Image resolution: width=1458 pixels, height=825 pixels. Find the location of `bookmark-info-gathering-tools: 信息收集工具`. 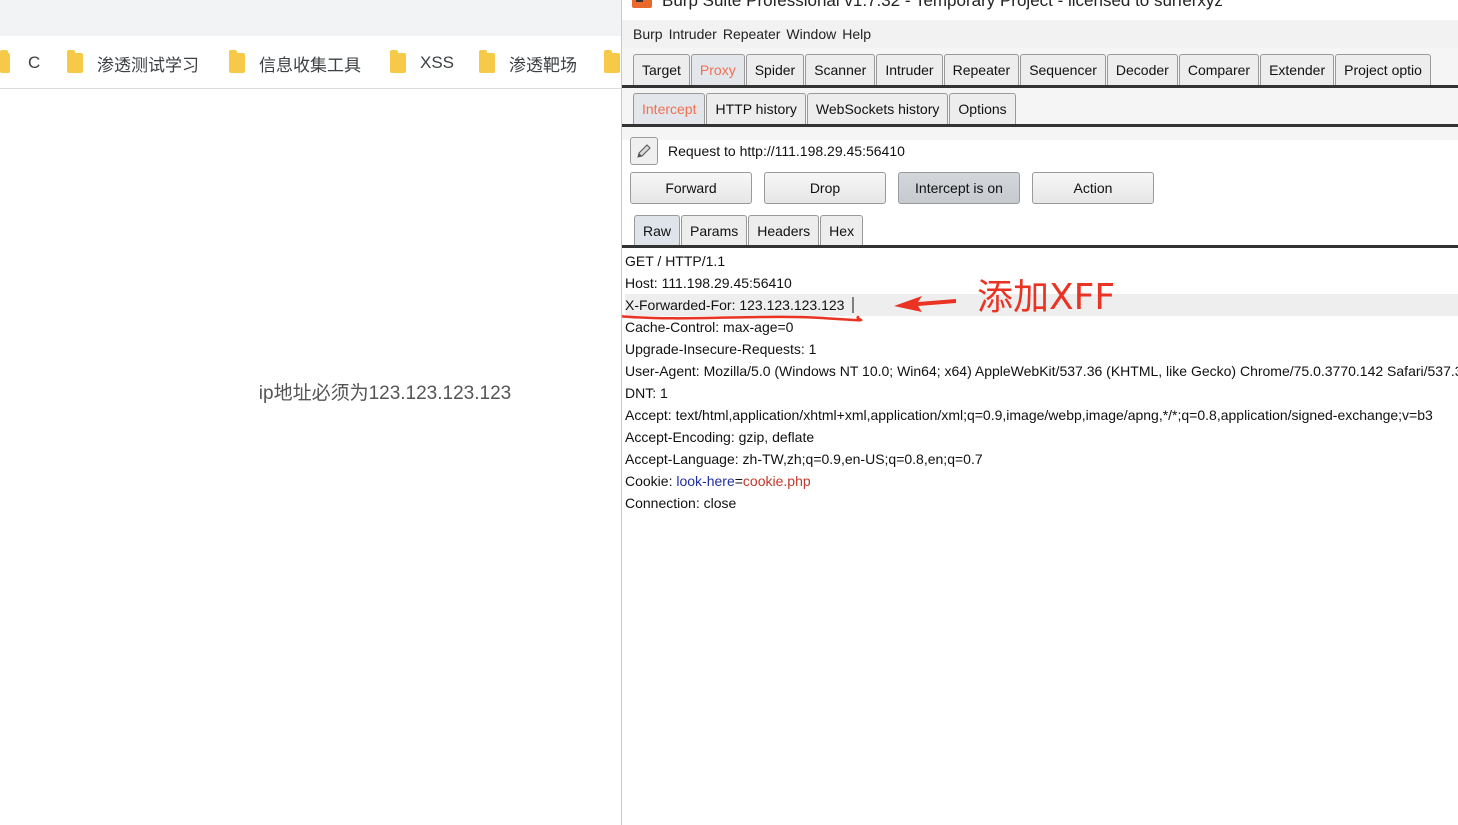

bookmark-info-gathering-tools: 信息收集工具 is located at coordinates (295, 62).